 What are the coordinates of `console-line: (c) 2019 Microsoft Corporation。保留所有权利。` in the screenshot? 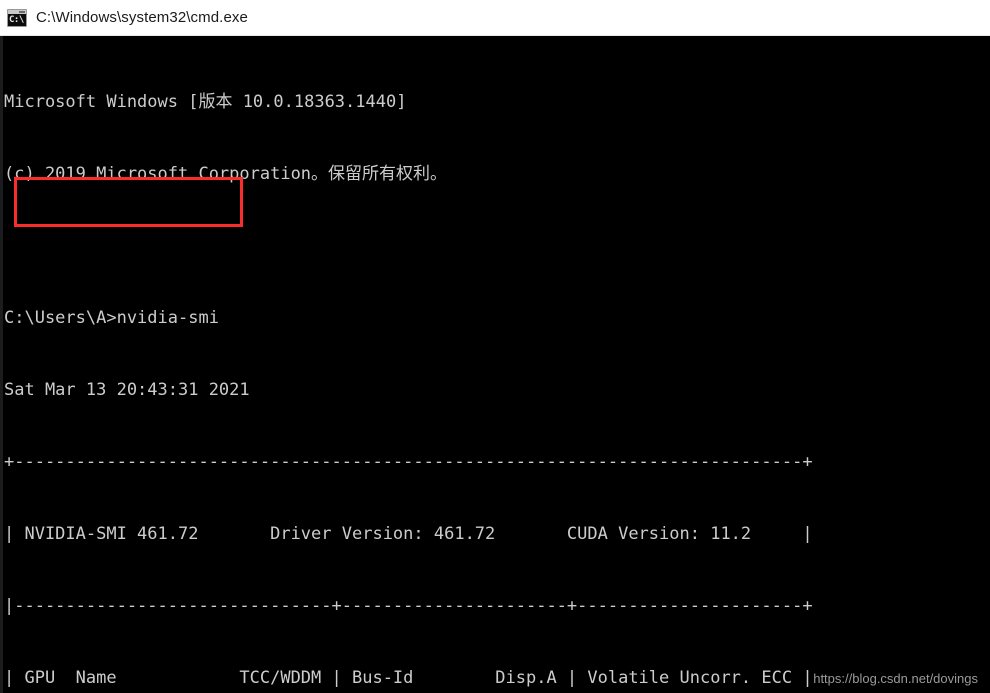 It's located at (226, 174).